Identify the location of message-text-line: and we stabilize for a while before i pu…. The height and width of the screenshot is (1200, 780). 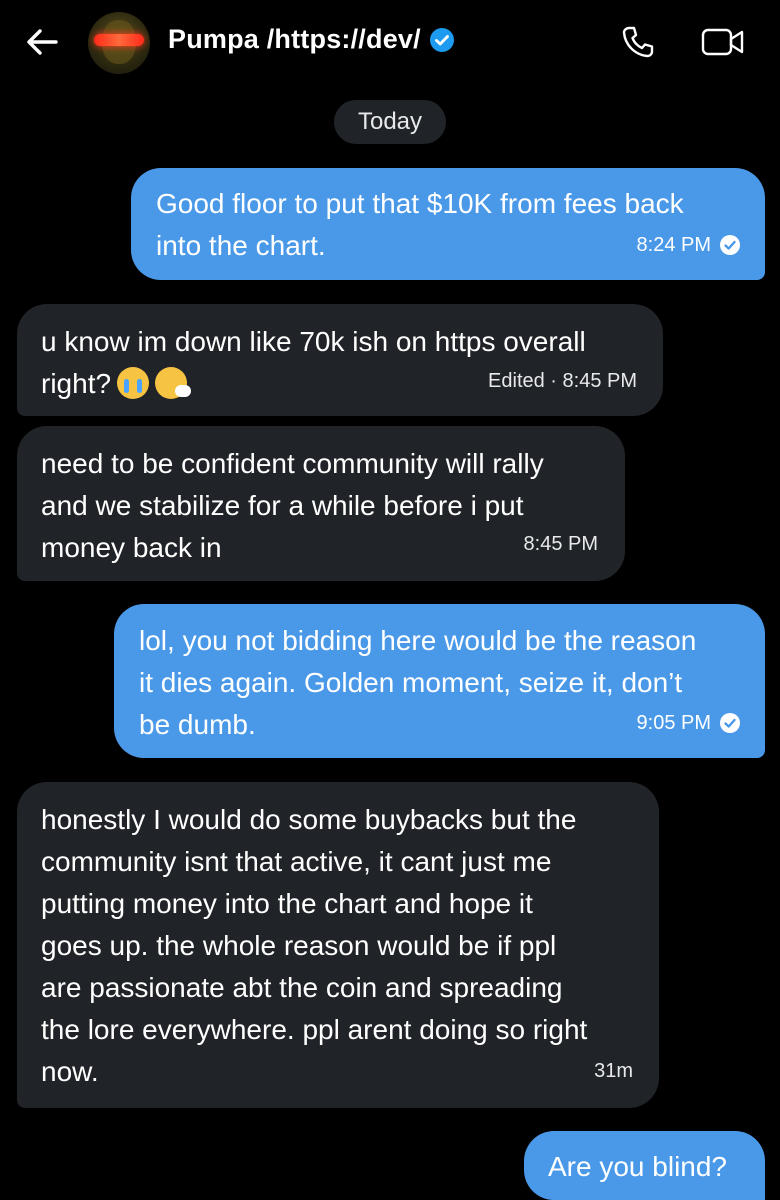
(282, 505).